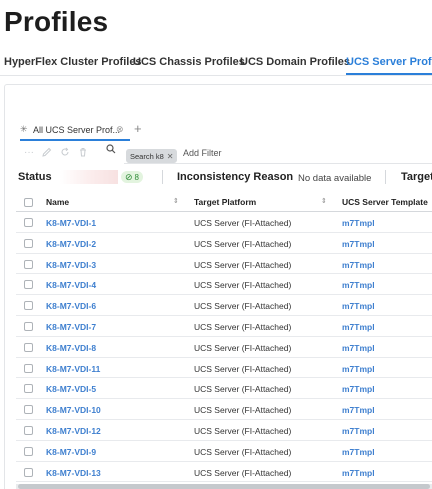 The image size is (432, 489). What do you see at coordinates (71, 265) in the screenshot?
I see `profile-name-link: K8-M7-VDI-3` at bounding box center [71, 265].